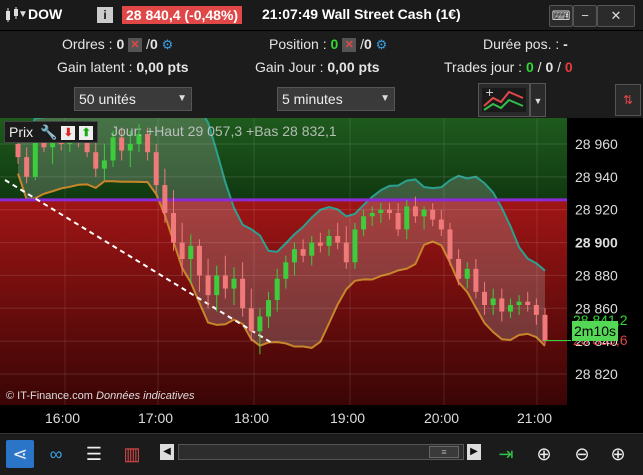 The width and height of the screenshot is (643, 475). I want to click on units-select: 50 unités ▼, so click(133, 99).